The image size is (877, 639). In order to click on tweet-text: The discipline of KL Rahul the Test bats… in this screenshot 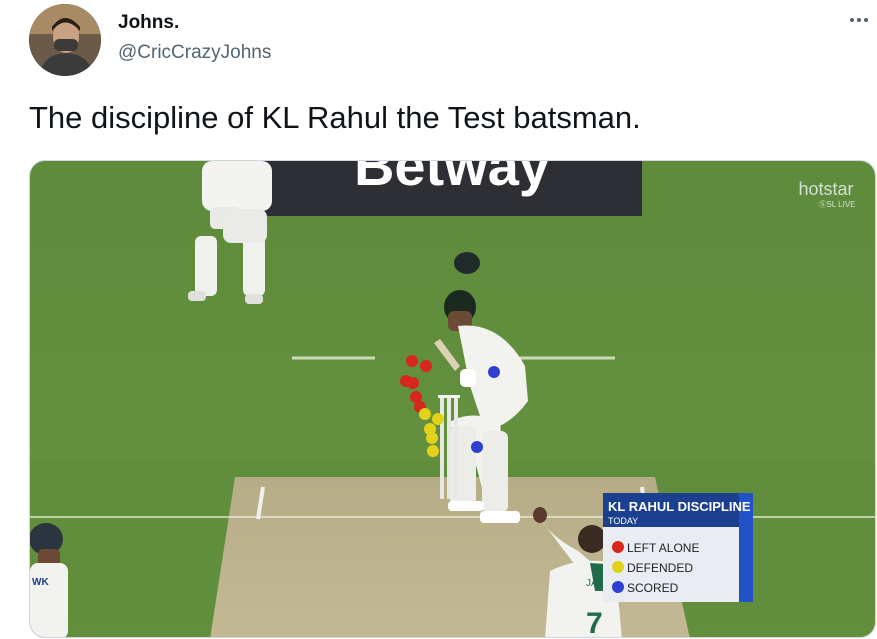, I will do `click(335, 117)`.